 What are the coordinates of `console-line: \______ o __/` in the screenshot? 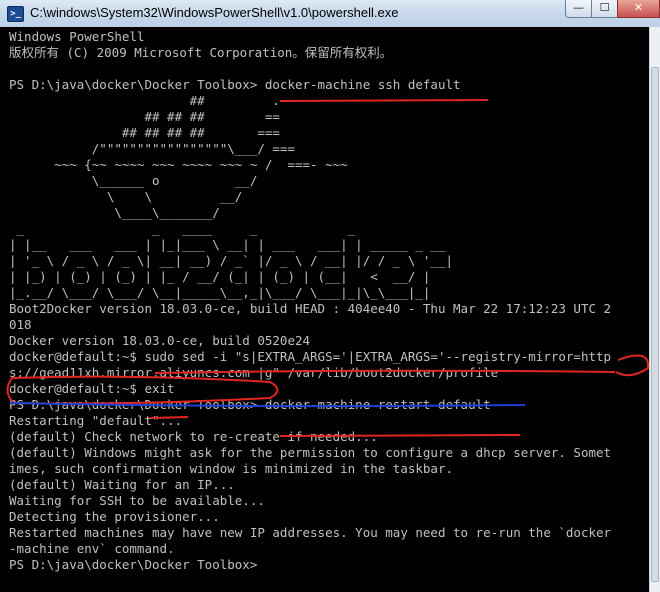 It's located at (133, 180).